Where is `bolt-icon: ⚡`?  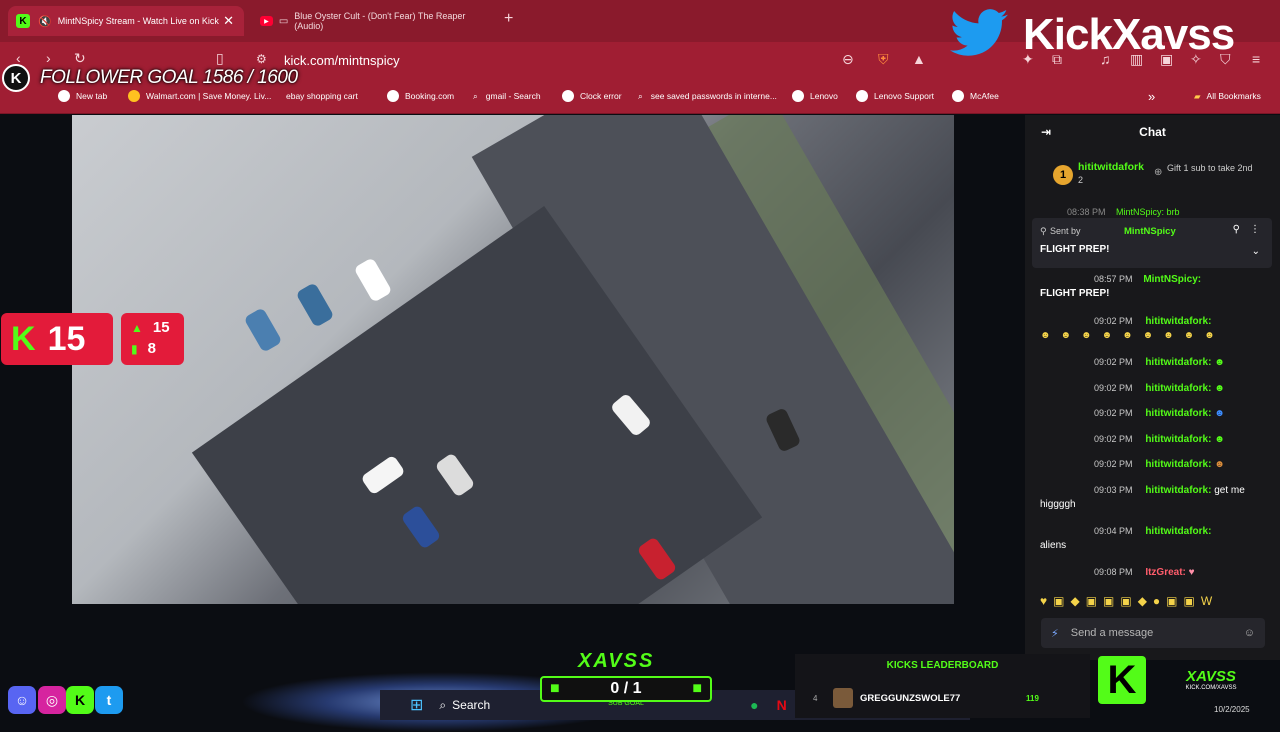 bolt-icon: ⚡ is located at coordinates (1055, 633).